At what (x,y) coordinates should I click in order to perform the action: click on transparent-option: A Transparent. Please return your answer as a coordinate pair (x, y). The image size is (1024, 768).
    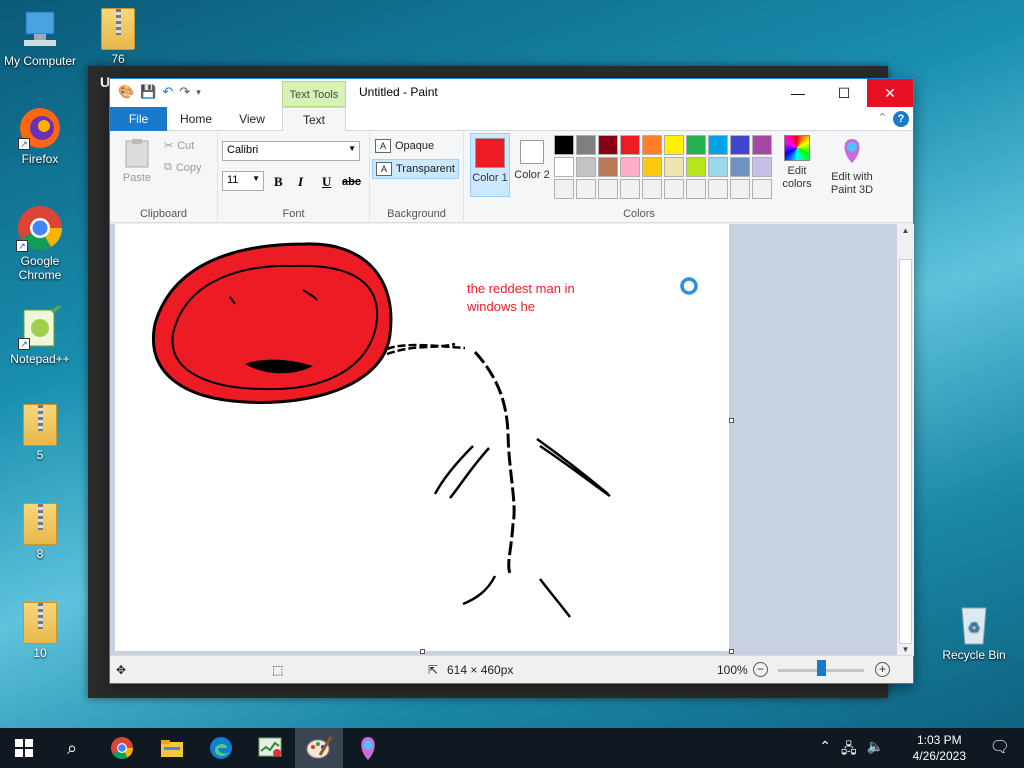
    Looking at the image, I should click on (415, 169).